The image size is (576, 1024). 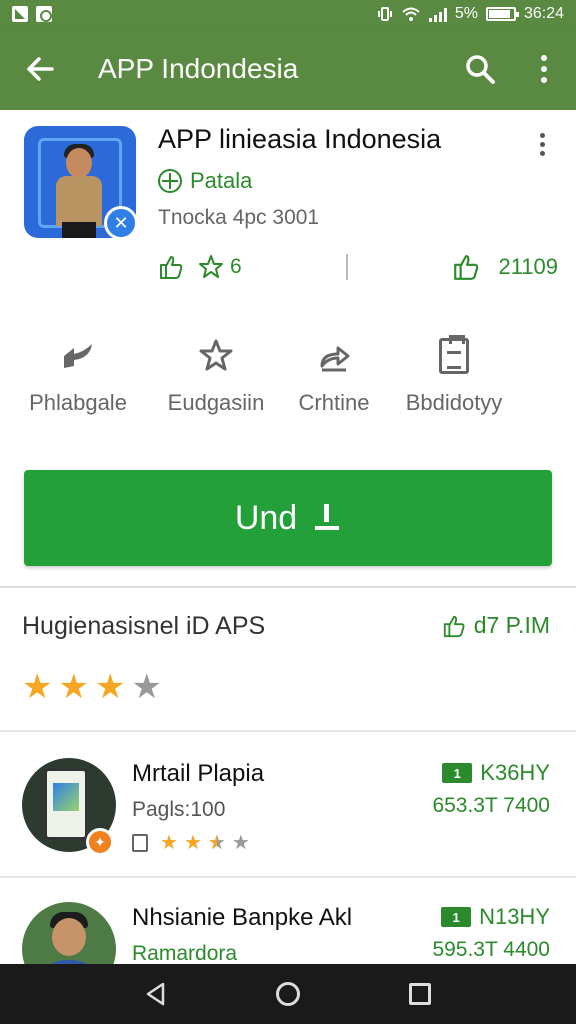 What do you see at coordinates (437, 14) in the screenshot?
I see `signal-icon` at bounding box center [437, 14].